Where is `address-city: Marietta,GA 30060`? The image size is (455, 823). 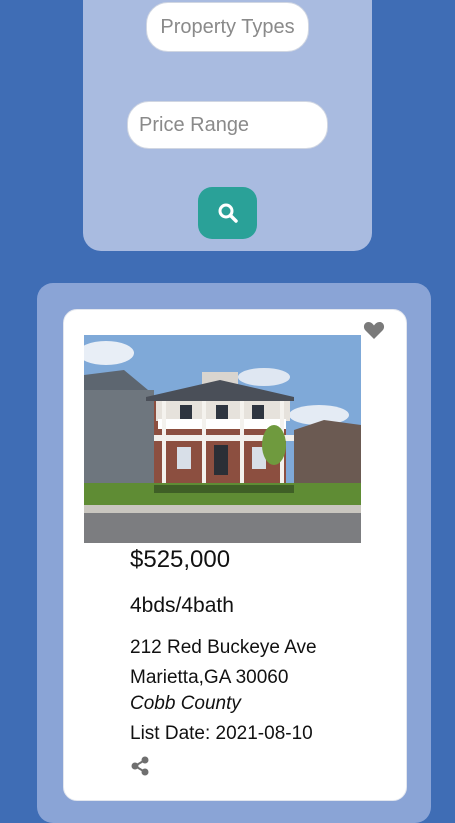
address-city: Marietta,GA 30060 is located at coordinates (209, 677).